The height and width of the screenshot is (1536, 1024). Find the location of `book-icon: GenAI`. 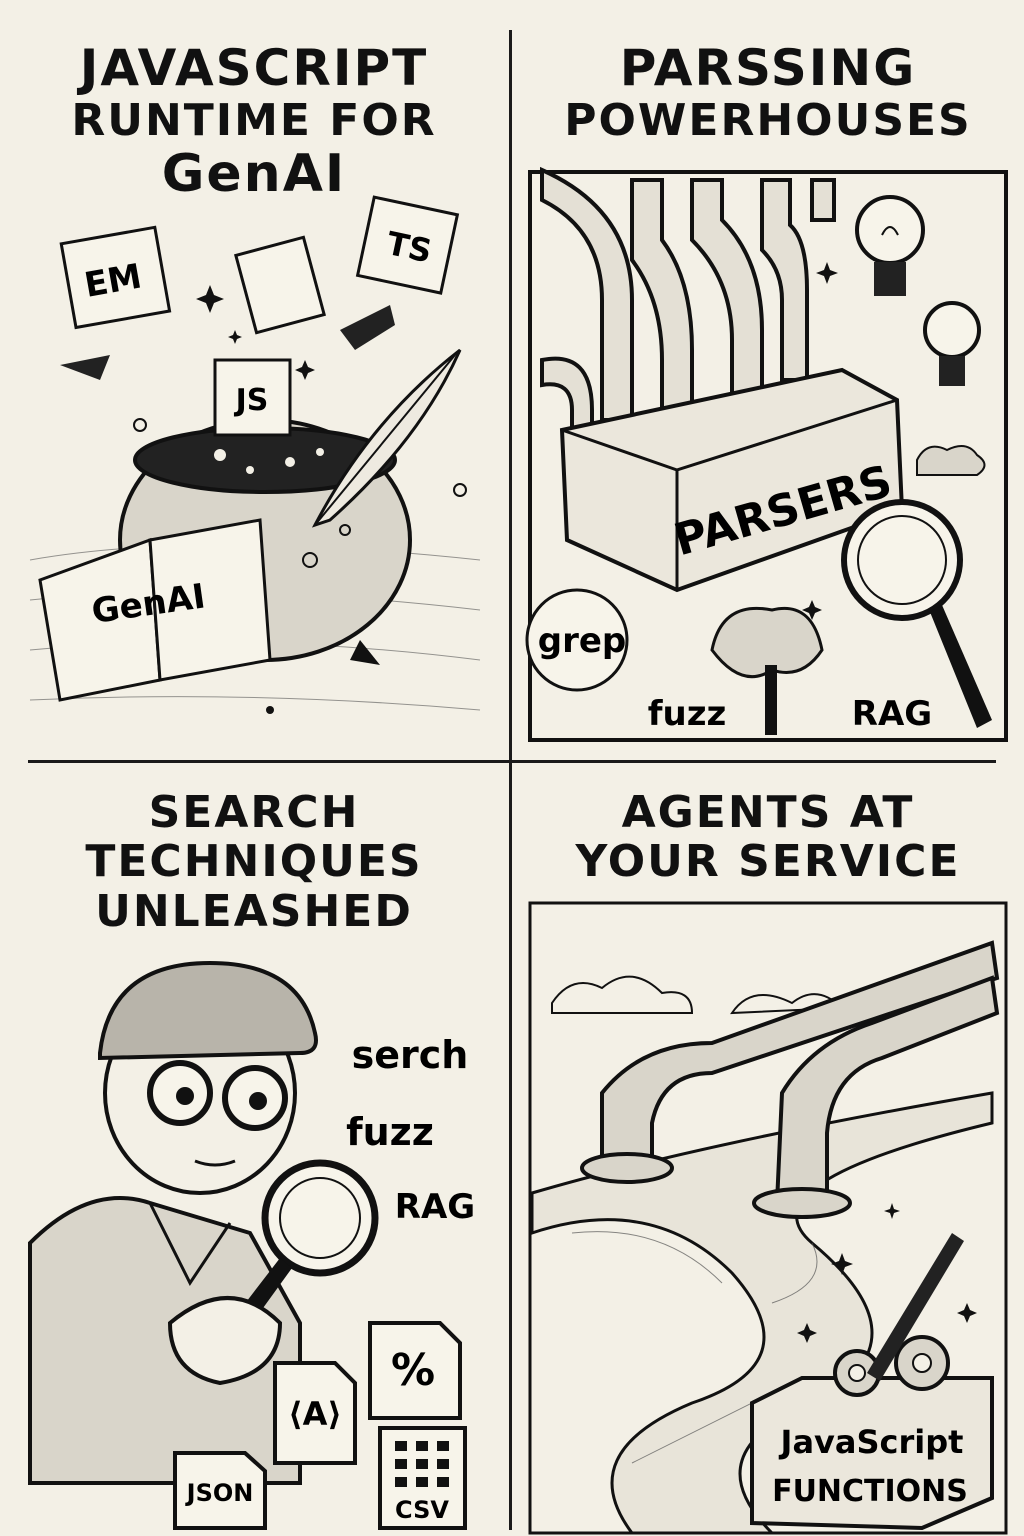

book-icon: GenAI is located at coordinates (155, 610).